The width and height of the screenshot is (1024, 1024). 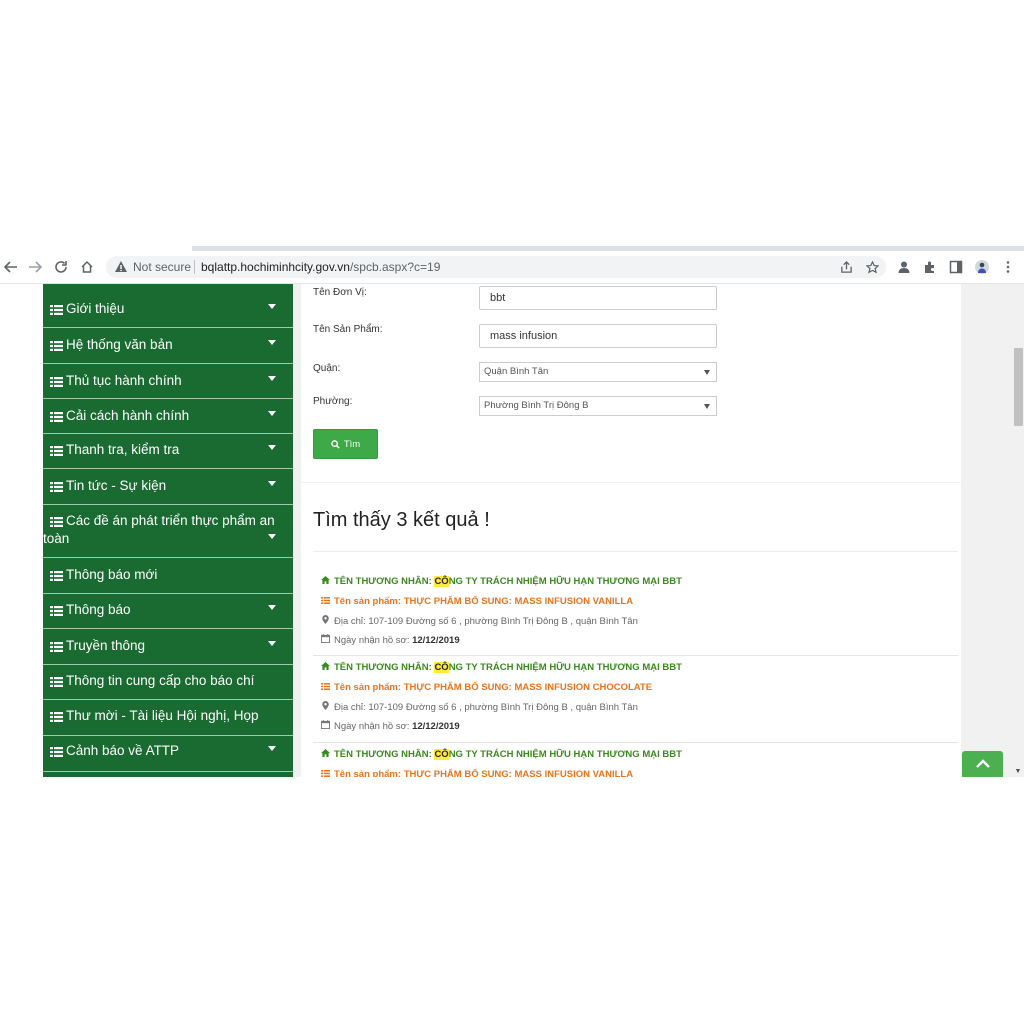 What do you see at coordinates (441, 667) in the screenshot?
I see `merchant-highlight: CÔ` at bounding box center [441, 667].